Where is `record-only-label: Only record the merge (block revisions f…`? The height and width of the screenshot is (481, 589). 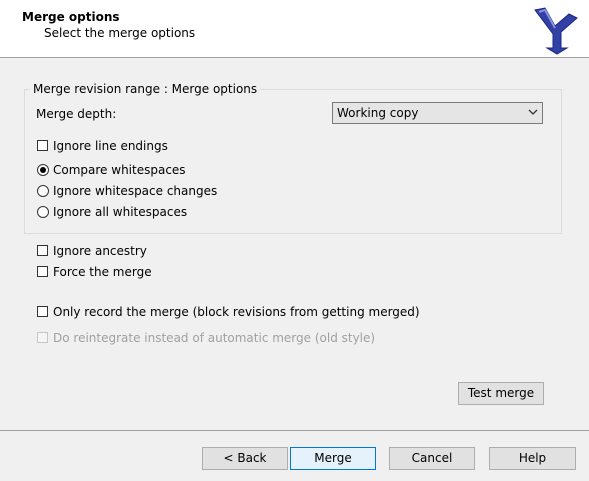 record-only-label: Only record the merge (block revisions f… is located at coordinates (236, 312).